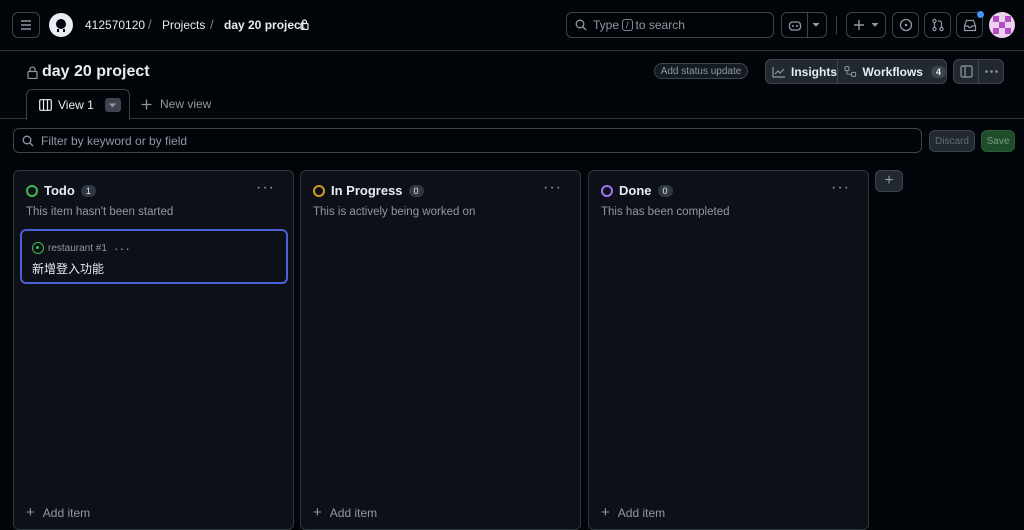 The width and height of the screenshot is (1024, 530). I want to click on column-title: In Progress, so click(367, 190).